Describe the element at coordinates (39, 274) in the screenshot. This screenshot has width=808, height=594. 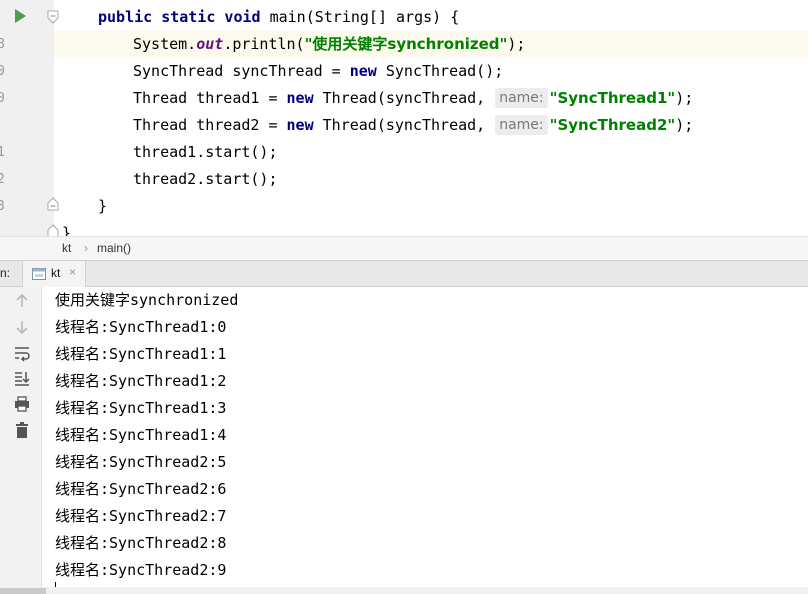
I see `console-window-icon` at that location.